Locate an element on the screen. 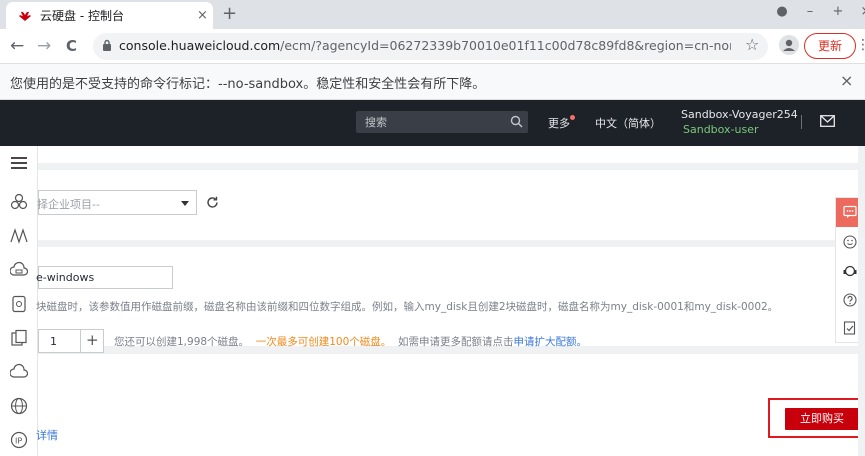  browser-tab-strip: 云硬盘 - 控制台 × + ●–+× is located at coordinates (432, 14).